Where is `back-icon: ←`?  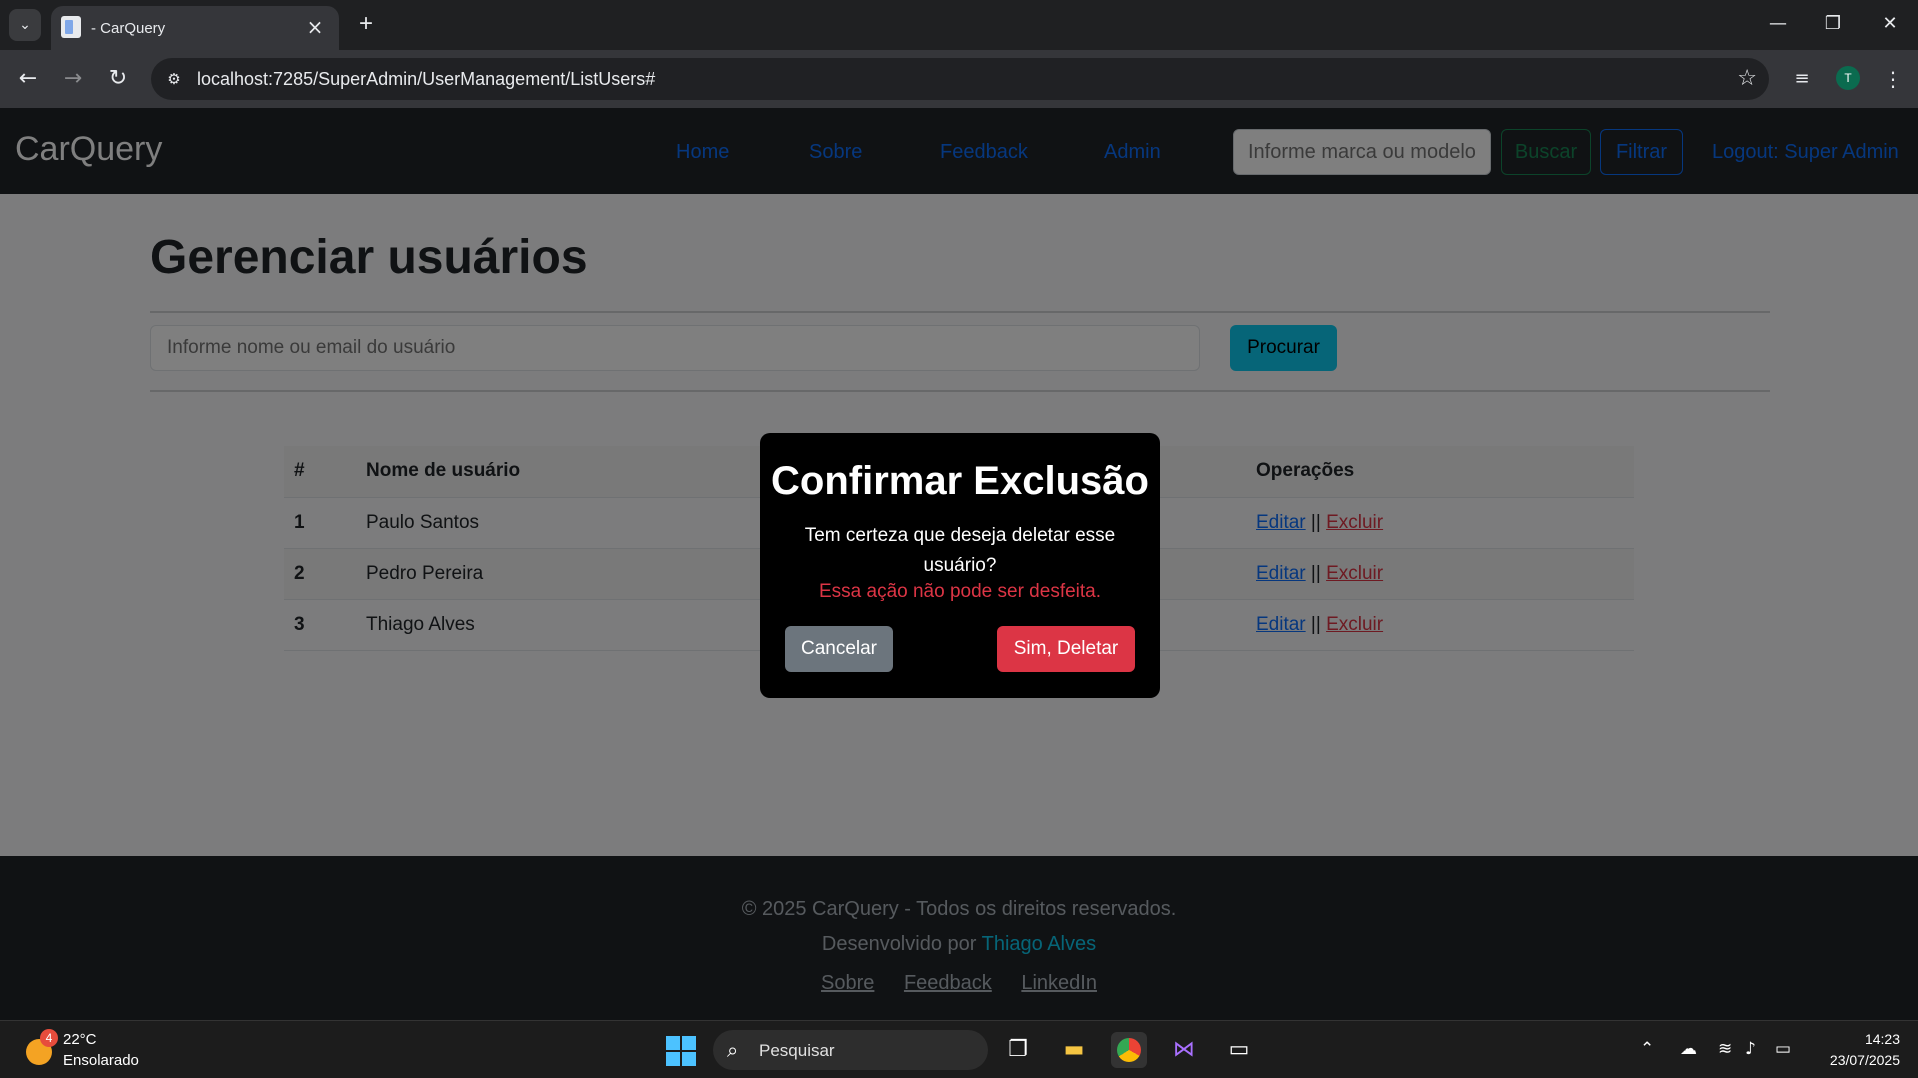
back-icon: ← is located at coordinates (28, 79).